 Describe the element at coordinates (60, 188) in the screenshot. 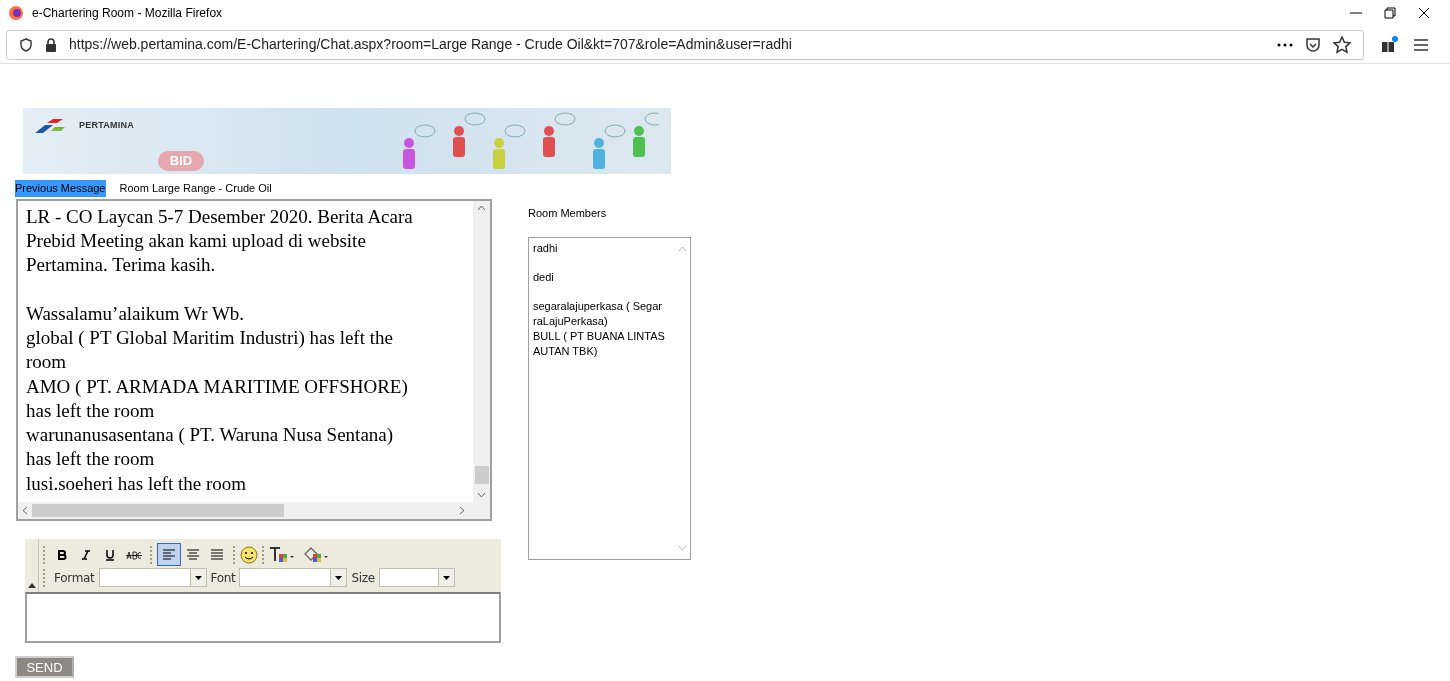

I see `previous-message-link: Previous Message` at that location.